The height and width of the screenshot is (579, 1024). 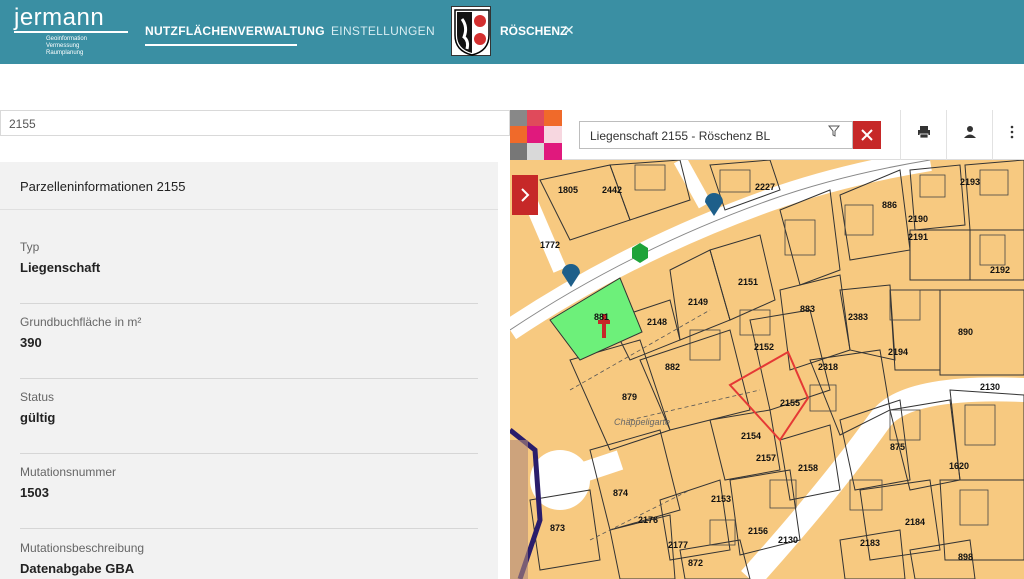 What do you see at coordinates (249, 558) in the screenshot?
I see `field-mutationsbeschreibung: Mutationsbeschreibung Datenabgabe GBA` at bounding box center [249, 558].